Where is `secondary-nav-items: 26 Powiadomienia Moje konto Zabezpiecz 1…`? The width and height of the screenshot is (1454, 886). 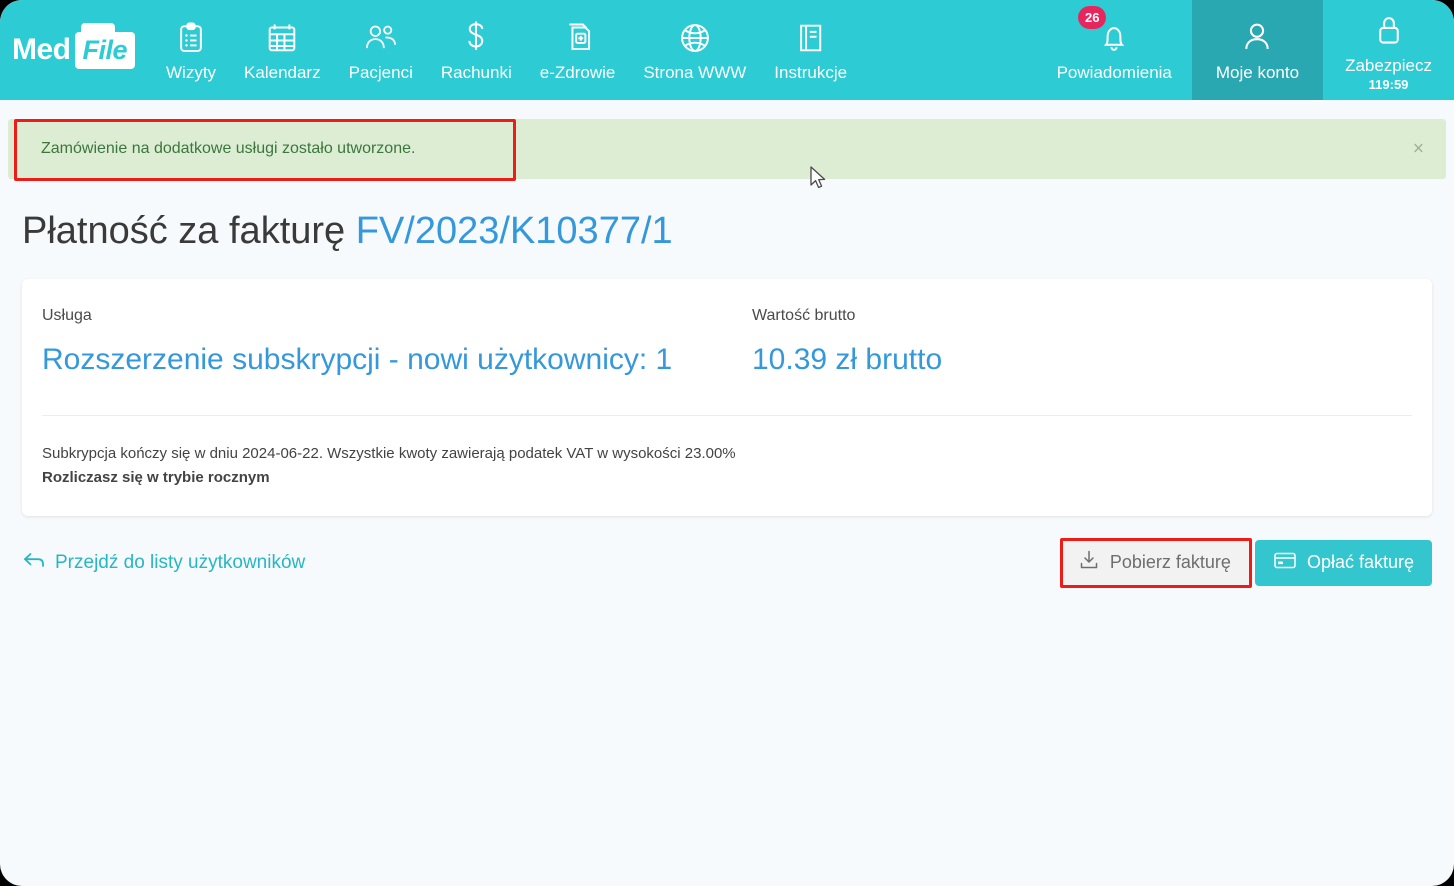
secondary-nav-items: 26 Powiadomienia Moje konto Zabezpiecz 1… is located at coordinates (1245, 50).